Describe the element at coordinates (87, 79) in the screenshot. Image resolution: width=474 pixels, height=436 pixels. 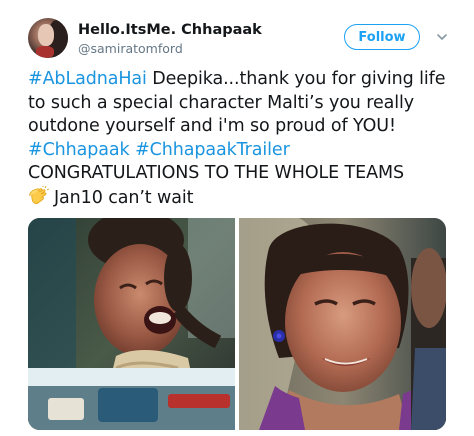
I see `hashtag-link: #AbLadnaHai` at that location.